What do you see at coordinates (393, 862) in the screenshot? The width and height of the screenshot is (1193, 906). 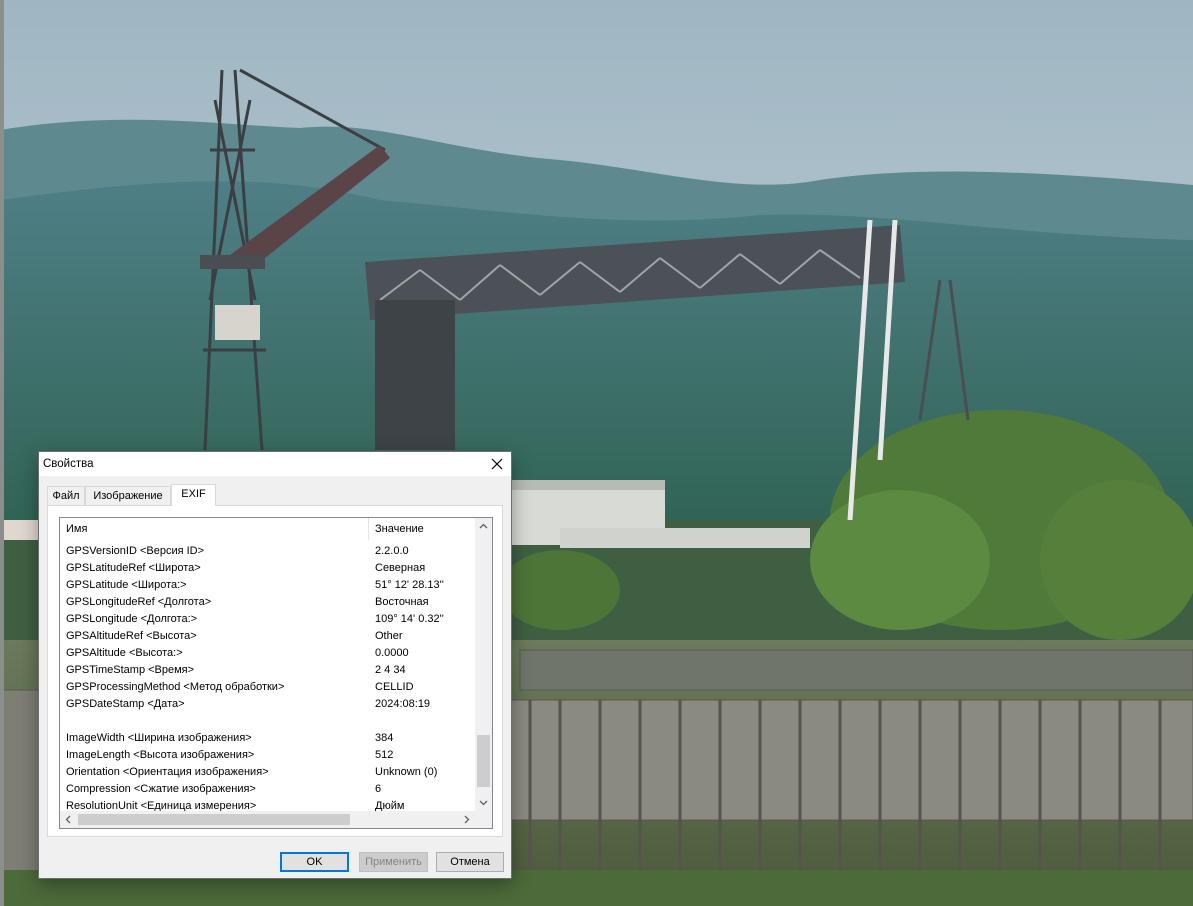 I see `apply-button: Применить` at bounding box center [393, 862].